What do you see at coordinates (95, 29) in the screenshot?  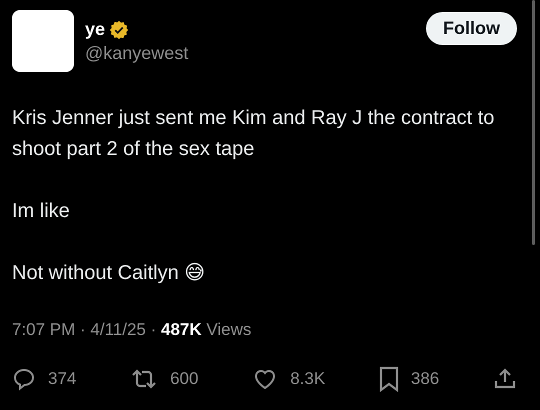 I see `display-name: ye` at bounding box center [95, 29].